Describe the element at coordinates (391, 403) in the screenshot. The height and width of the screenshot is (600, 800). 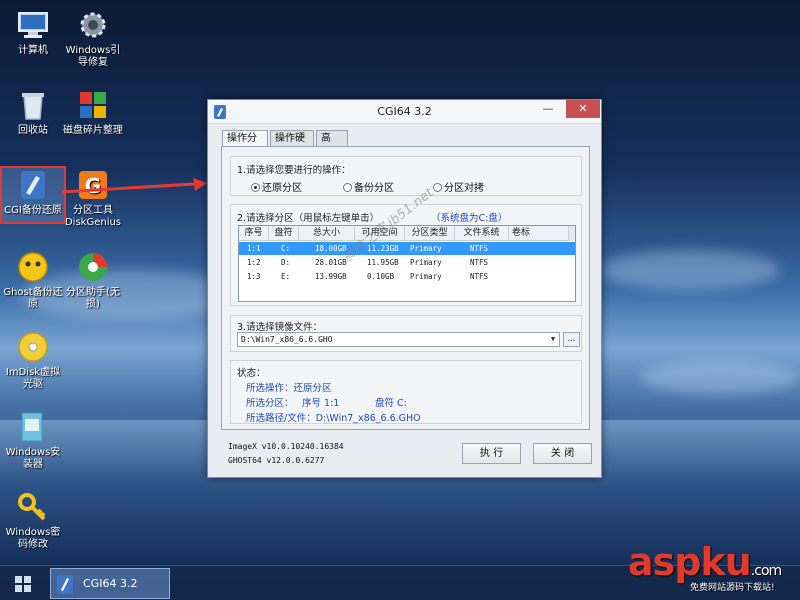
I see `status-partition-drive: 盘符 C:` at that location.